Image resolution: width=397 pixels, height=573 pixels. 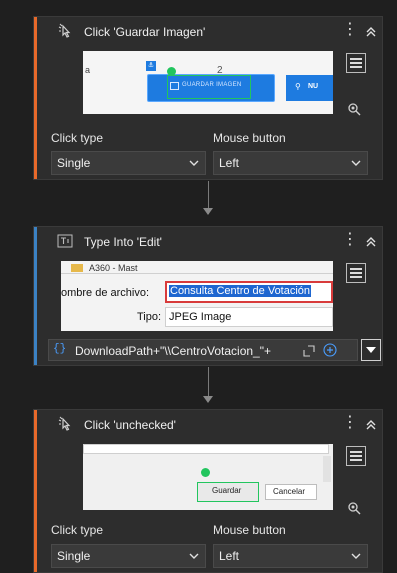 What do you see at coordinates (60, 349) in the screenshot?
I see `expression-braces-icon: {}` at bounding box center [60, 349].